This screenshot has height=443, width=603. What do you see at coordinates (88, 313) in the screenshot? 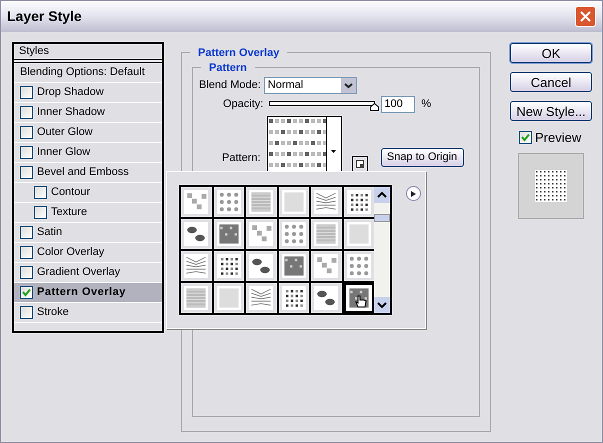
I see `style-item: Stroke` at bounding box center [88, 313].